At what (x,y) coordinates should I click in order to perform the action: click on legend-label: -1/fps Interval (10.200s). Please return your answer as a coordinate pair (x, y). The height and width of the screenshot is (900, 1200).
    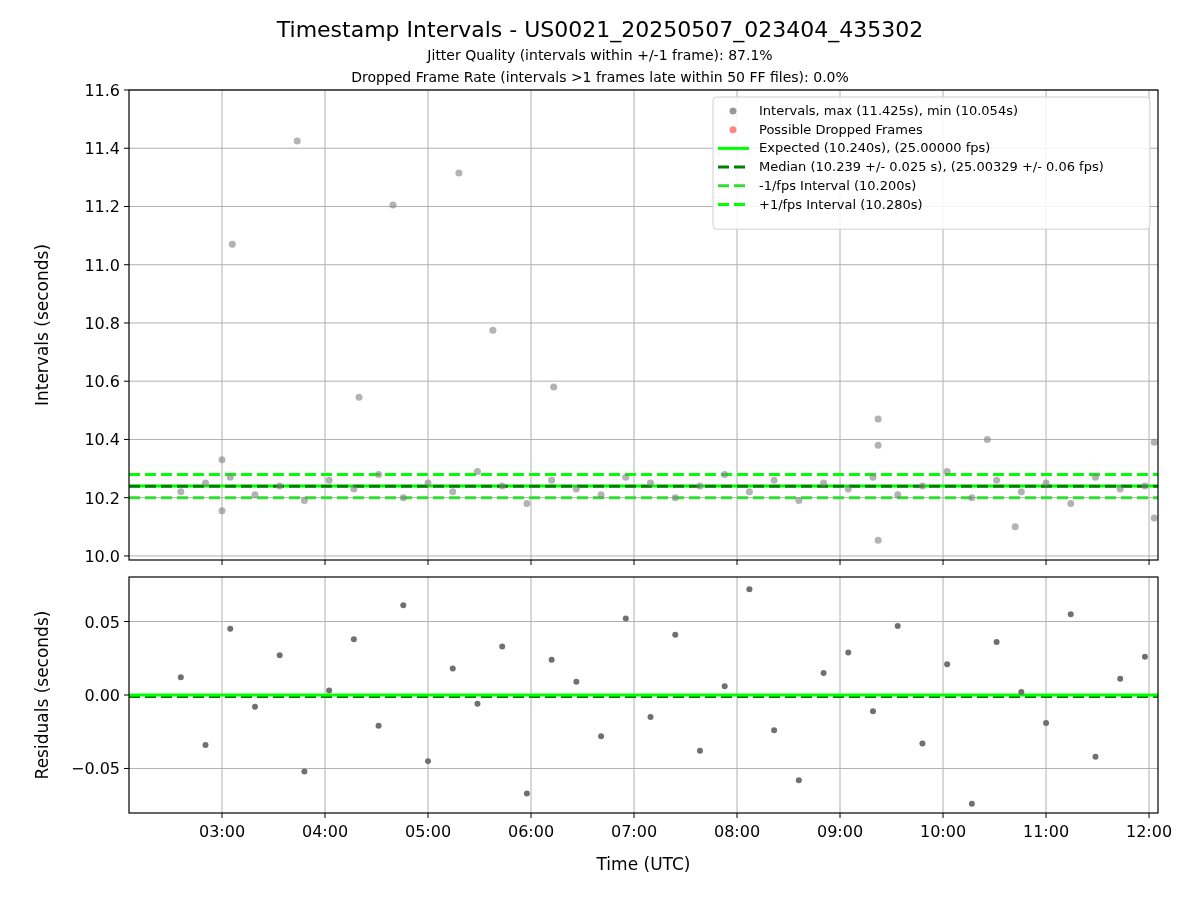
    Looking at the image, I should click on (838, 185).